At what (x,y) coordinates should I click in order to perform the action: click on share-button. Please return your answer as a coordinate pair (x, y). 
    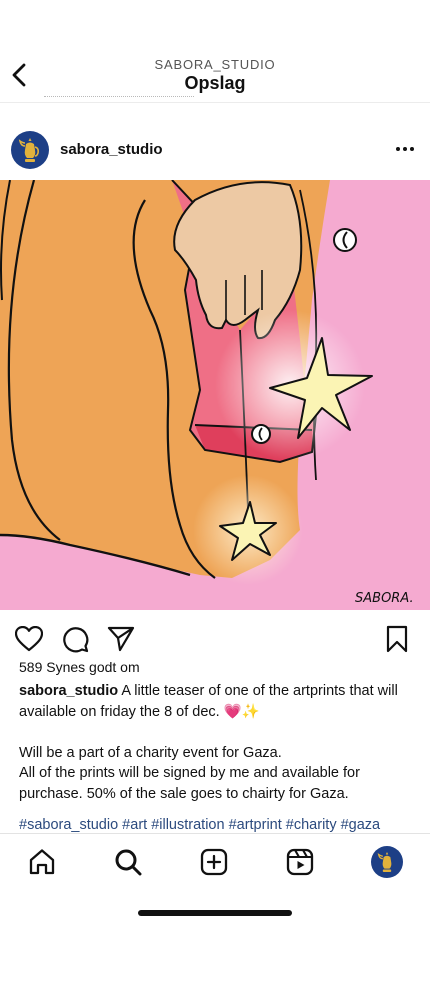
    Looking at the image, I should click on (121, 639).